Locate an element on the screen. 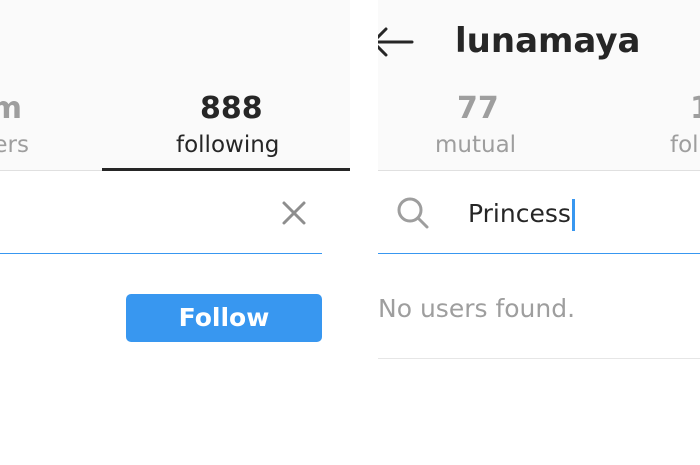  followers-count-right: 1 is located at coordinates (695, 109).